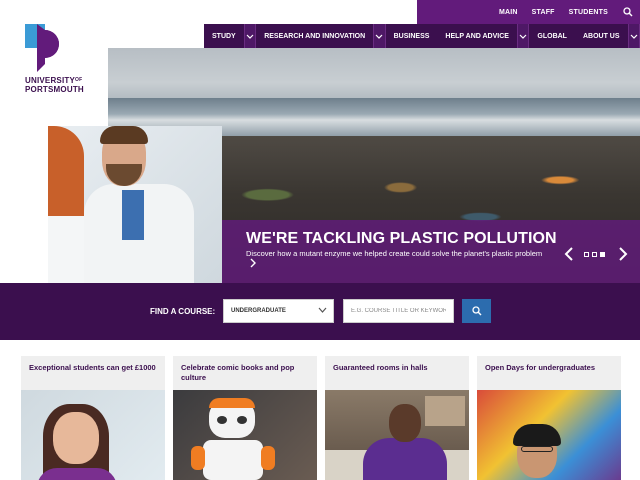 Image resolution: width=640 pixels, height=480 pixels. I want to click on chevron-right-icon, so click(253, 263).